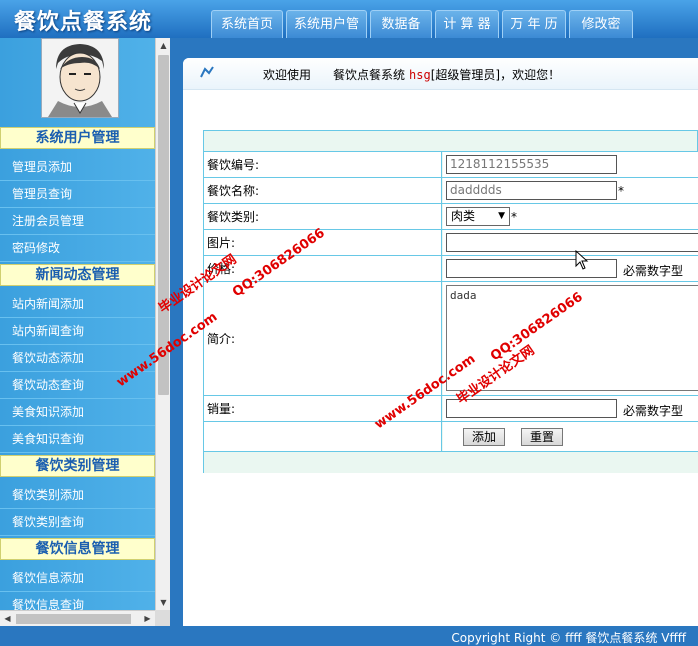  What do you see at coordinates (77, 549) in the screenshot?
I see `menu-group-food-info: 餐饮信息管理` at bounding box center [77, 549].